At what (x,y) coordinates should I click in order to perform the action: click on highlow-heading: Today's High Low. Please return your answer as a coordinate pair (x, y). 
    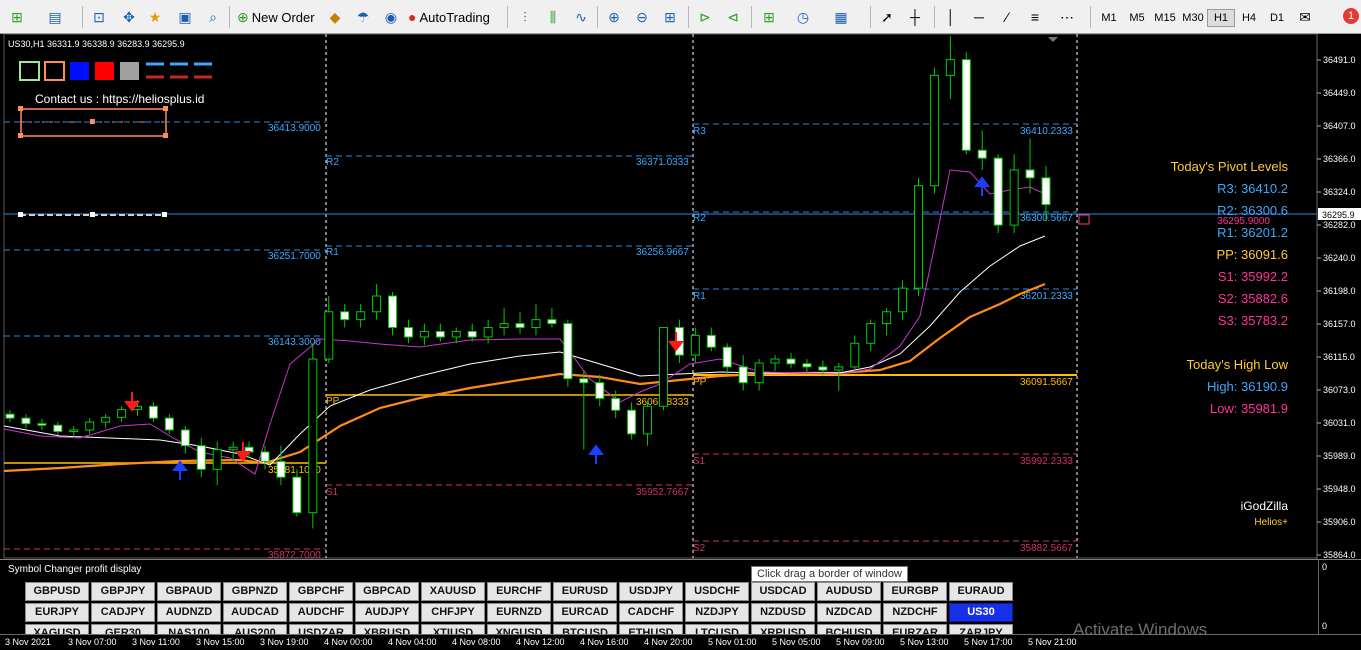
    Looking at the image, I should click on (1238, 364).